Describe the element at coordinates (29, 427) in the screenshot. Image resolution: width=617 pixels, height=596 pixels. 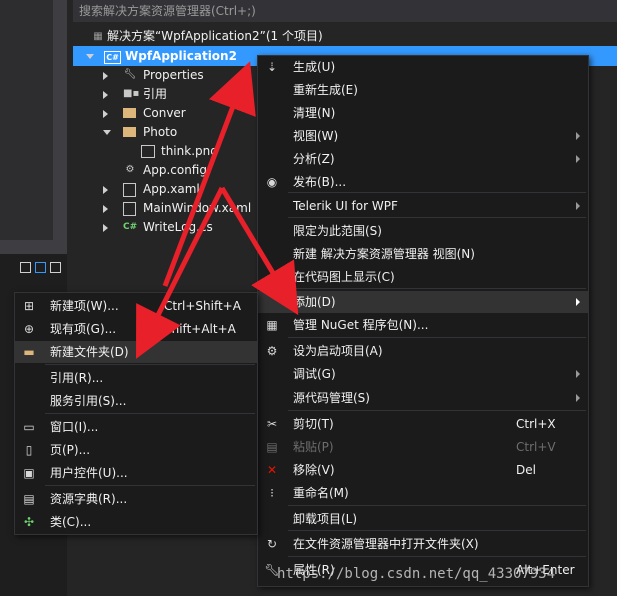
I see `window-icon: ▭` at that location.